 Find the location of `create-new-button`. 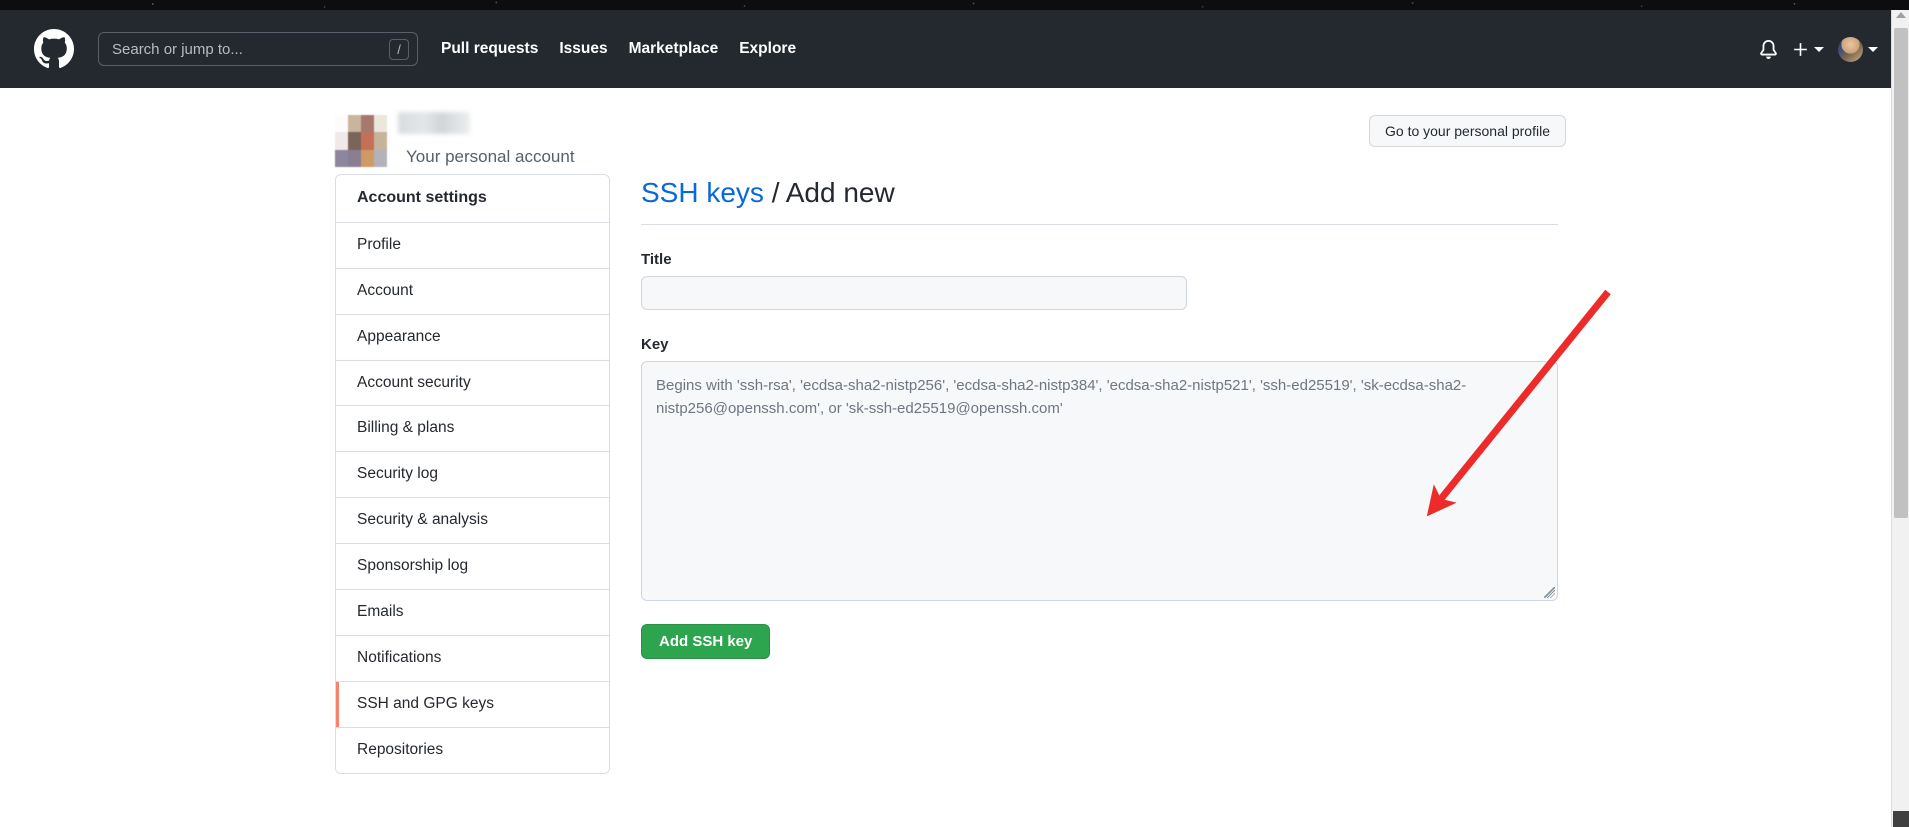

create-new-button is located at coordinates (1808, 49).